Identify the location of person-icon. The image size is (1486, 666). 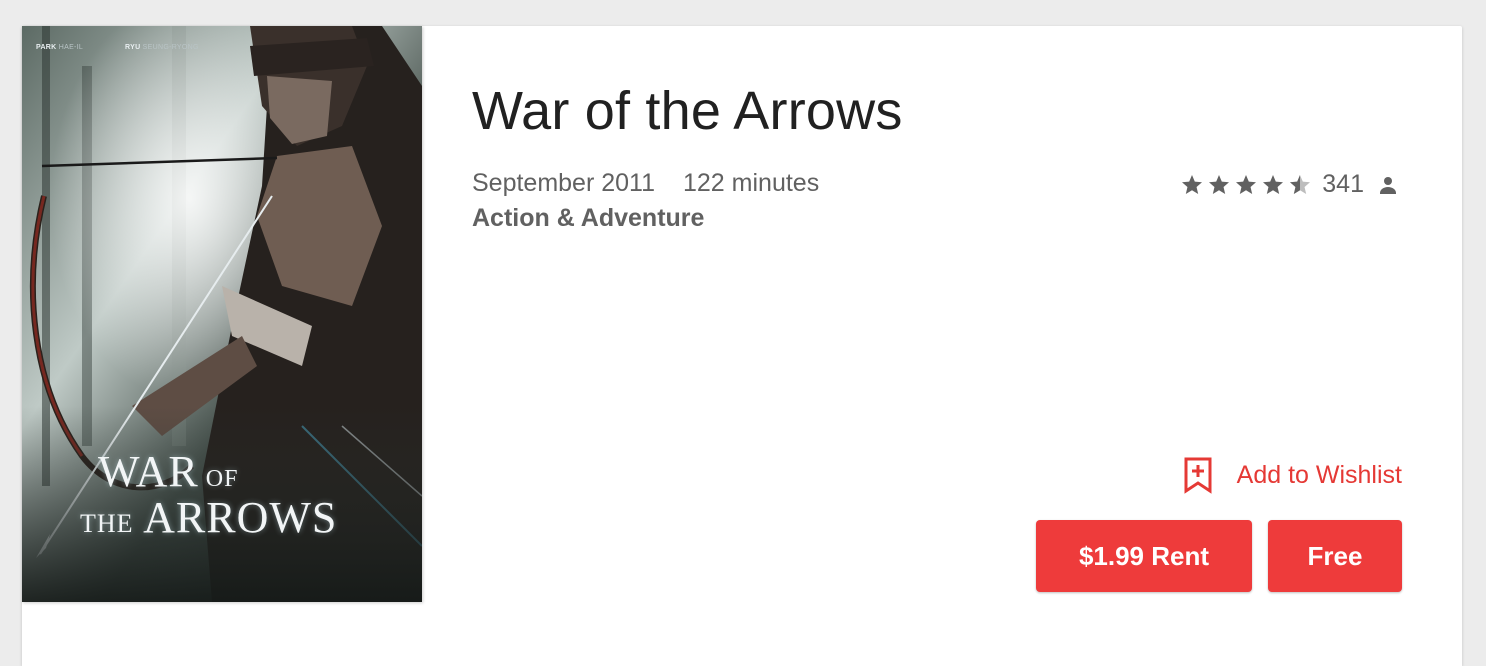
(1388, 185).